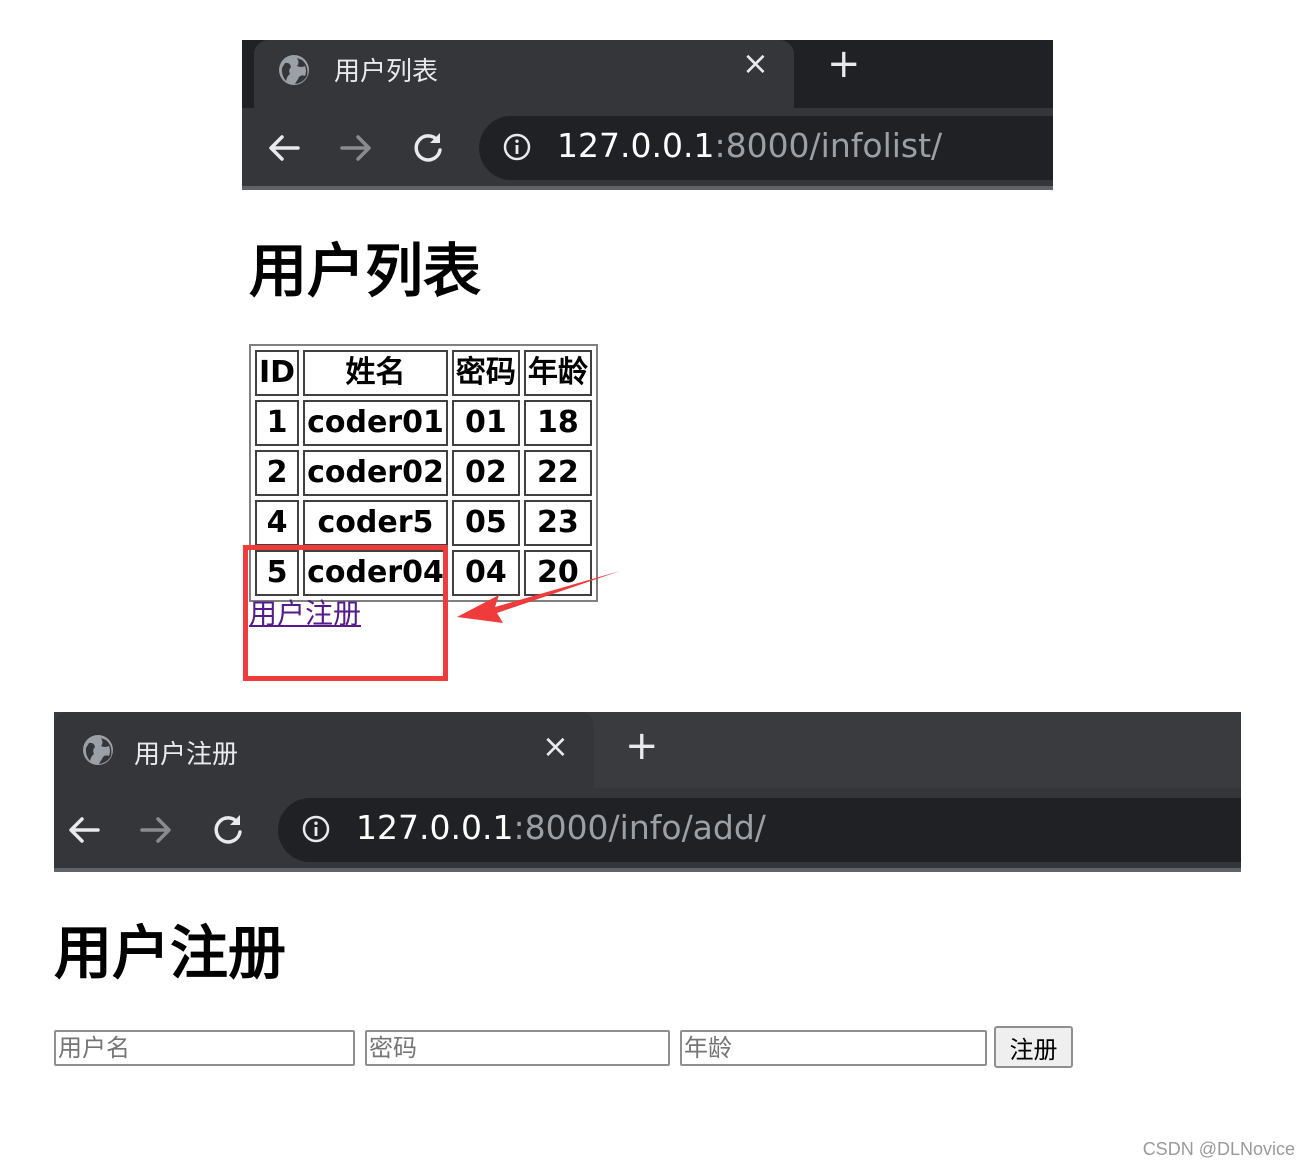 This screenshot has width=1309, height=1167. Describe the element at coordinates (324, 750) in the screenshot. I see `tab-user-register: 用户注册 ×` at that location.